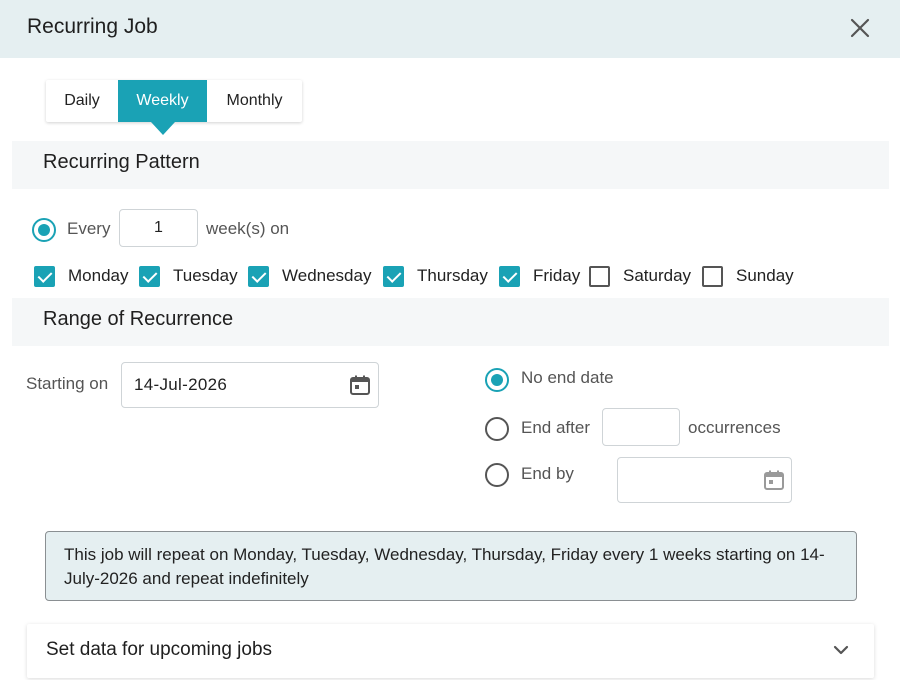 This screenshot has width=900, height=680. Describe the element at coordinates (258, 276) in the screenshot. I see `wednesday-checkbox` at that location.